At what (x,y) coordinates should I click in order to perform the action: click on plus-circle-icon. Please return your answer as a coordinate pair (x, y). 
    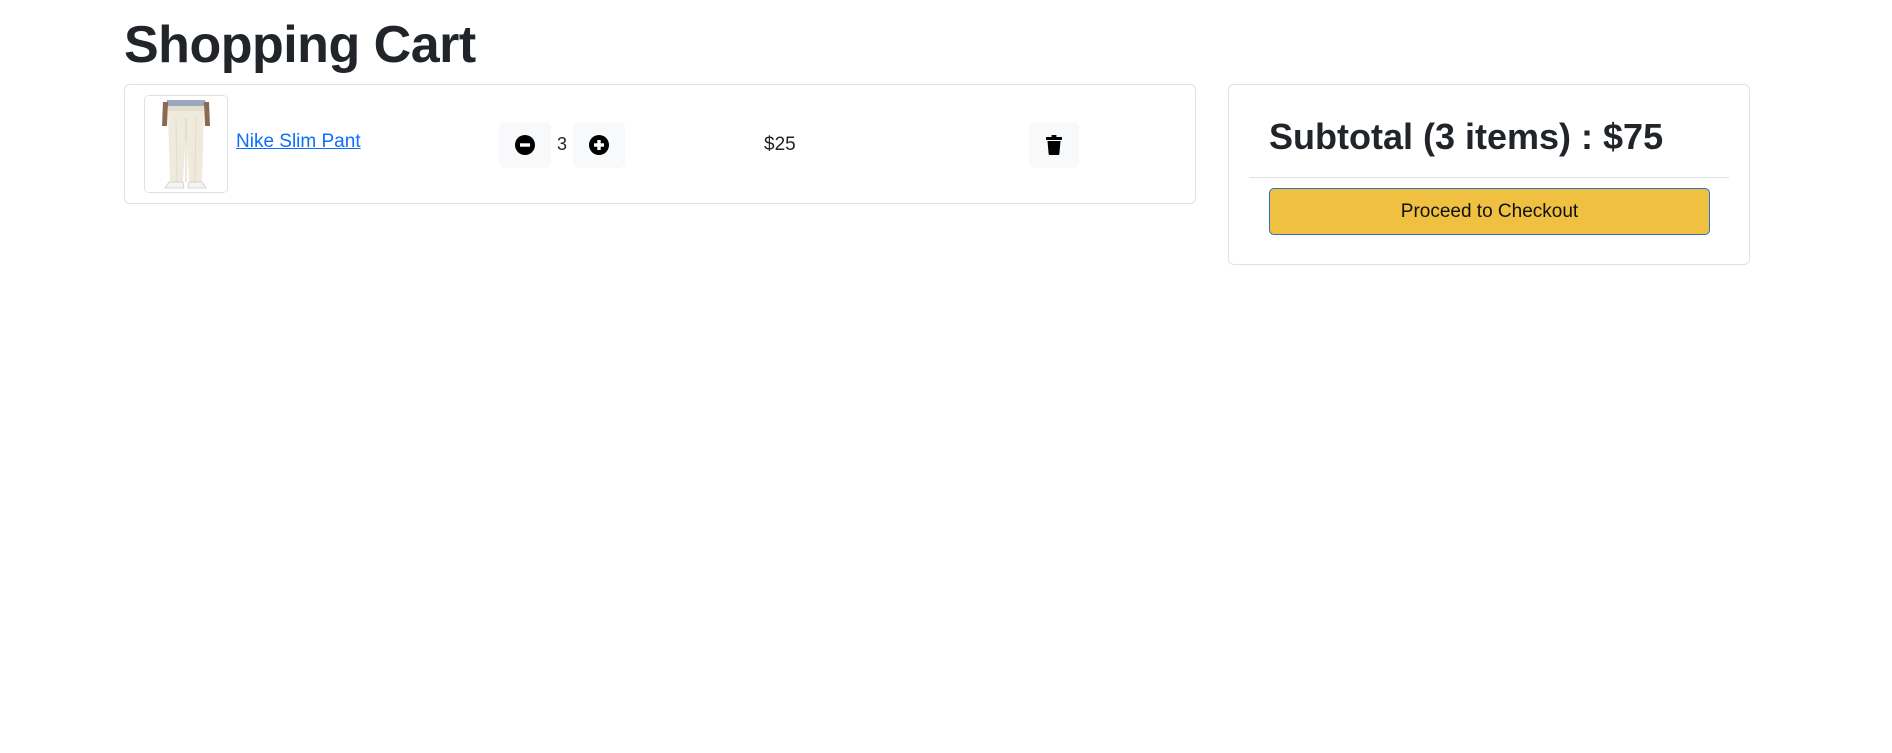
    Looking at the image, I should click on (599, 145).